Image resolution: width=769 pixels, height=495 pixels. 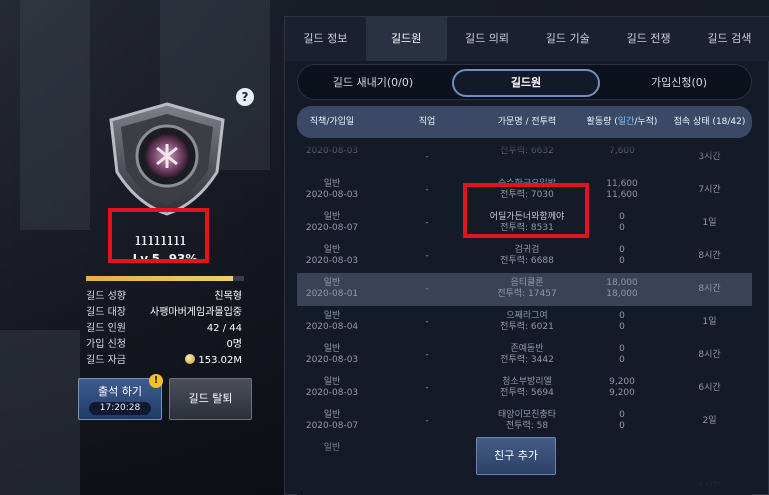 What do you see at coordinates (626, 122) in the screenshot?
I see `header-activity-daily: 일간` at bounding box center [626, 122].